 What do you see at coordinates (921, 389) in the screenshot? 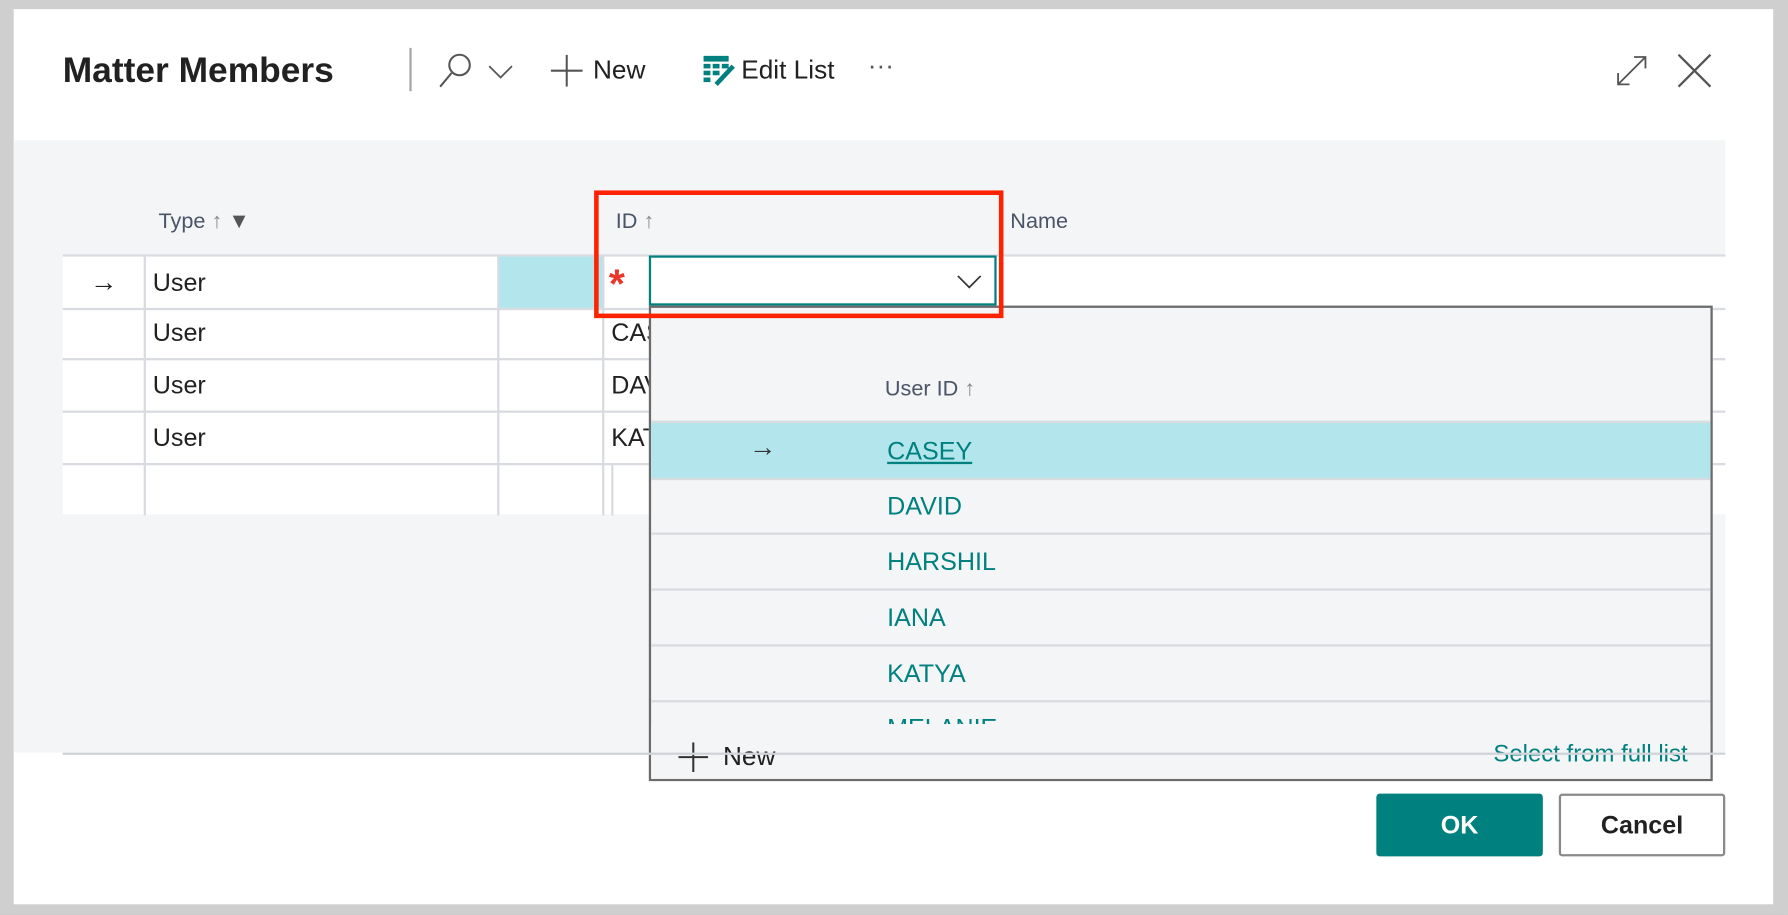
I see `user-id-header-label: User ID` at bounding box center [921, 389].